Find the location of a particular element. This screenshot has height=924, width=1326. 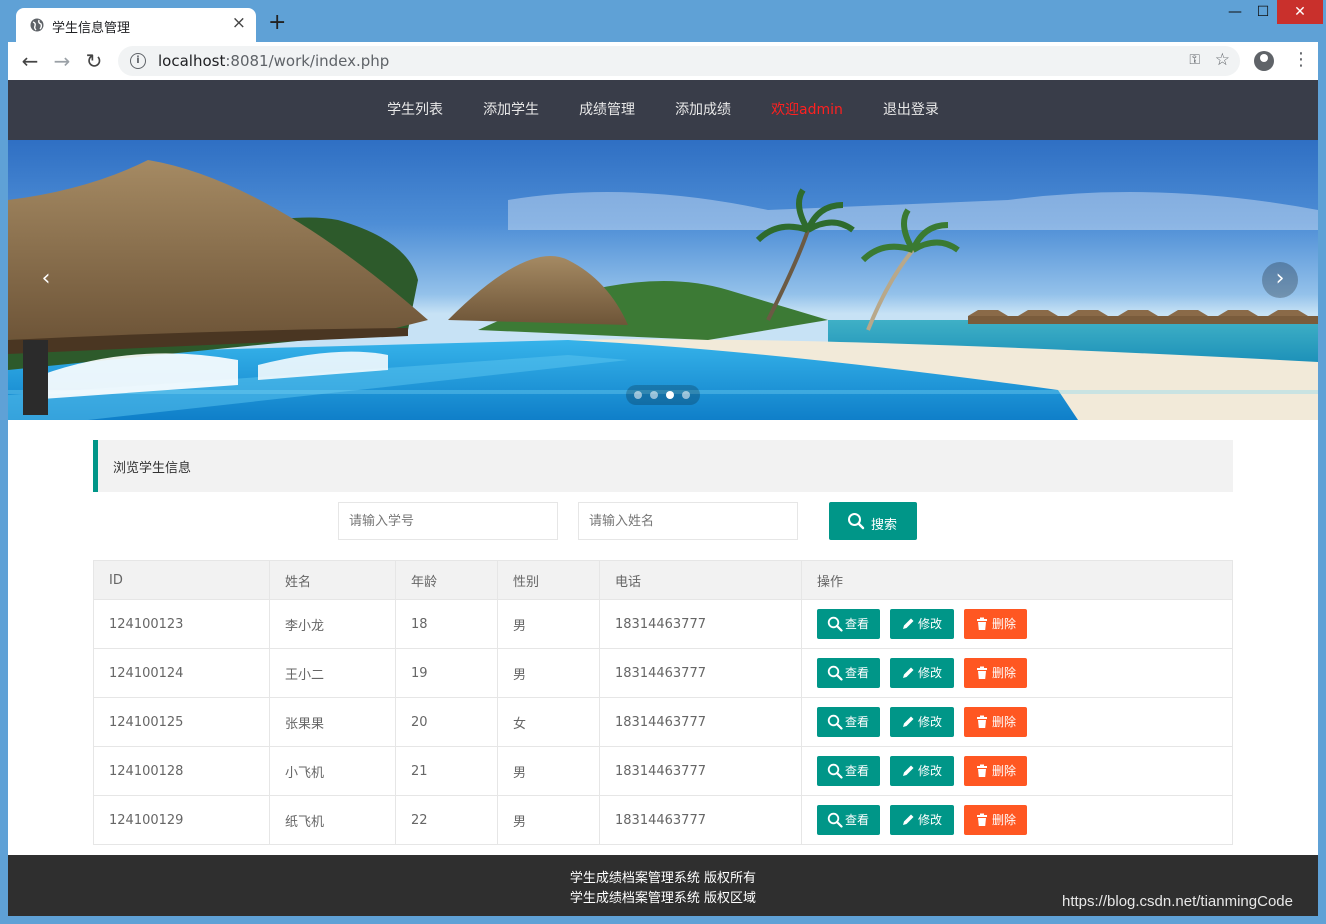

profile-icon is located at coordinates (1264, 61).